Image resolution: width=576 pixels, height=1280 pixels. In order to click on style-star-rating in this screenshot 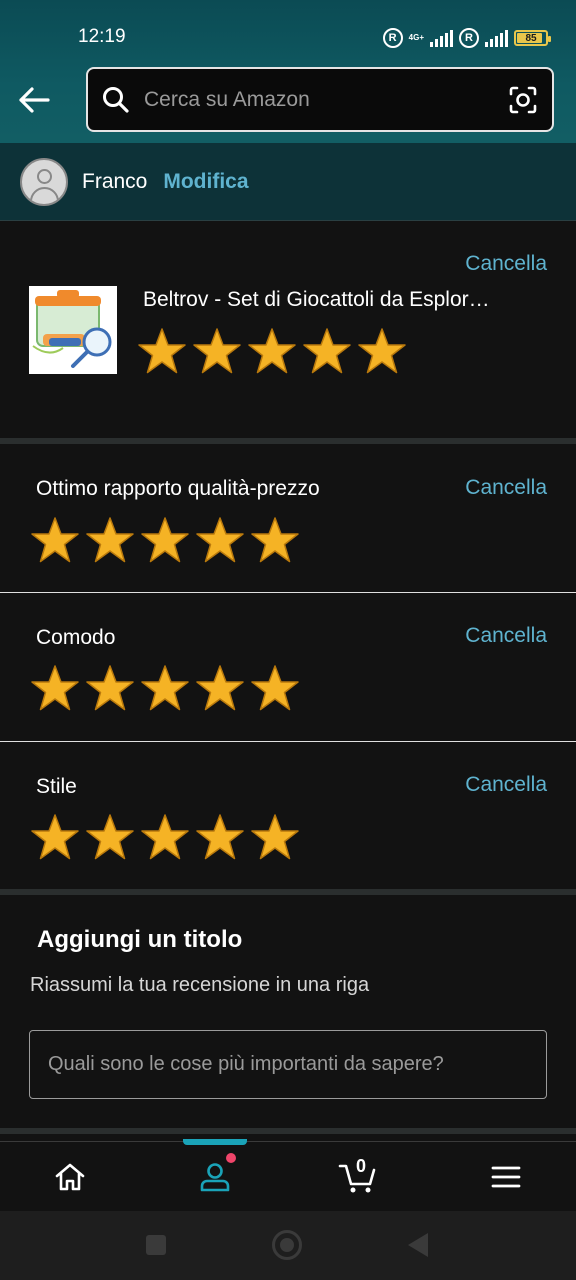, I will do `click(165, 837)`.